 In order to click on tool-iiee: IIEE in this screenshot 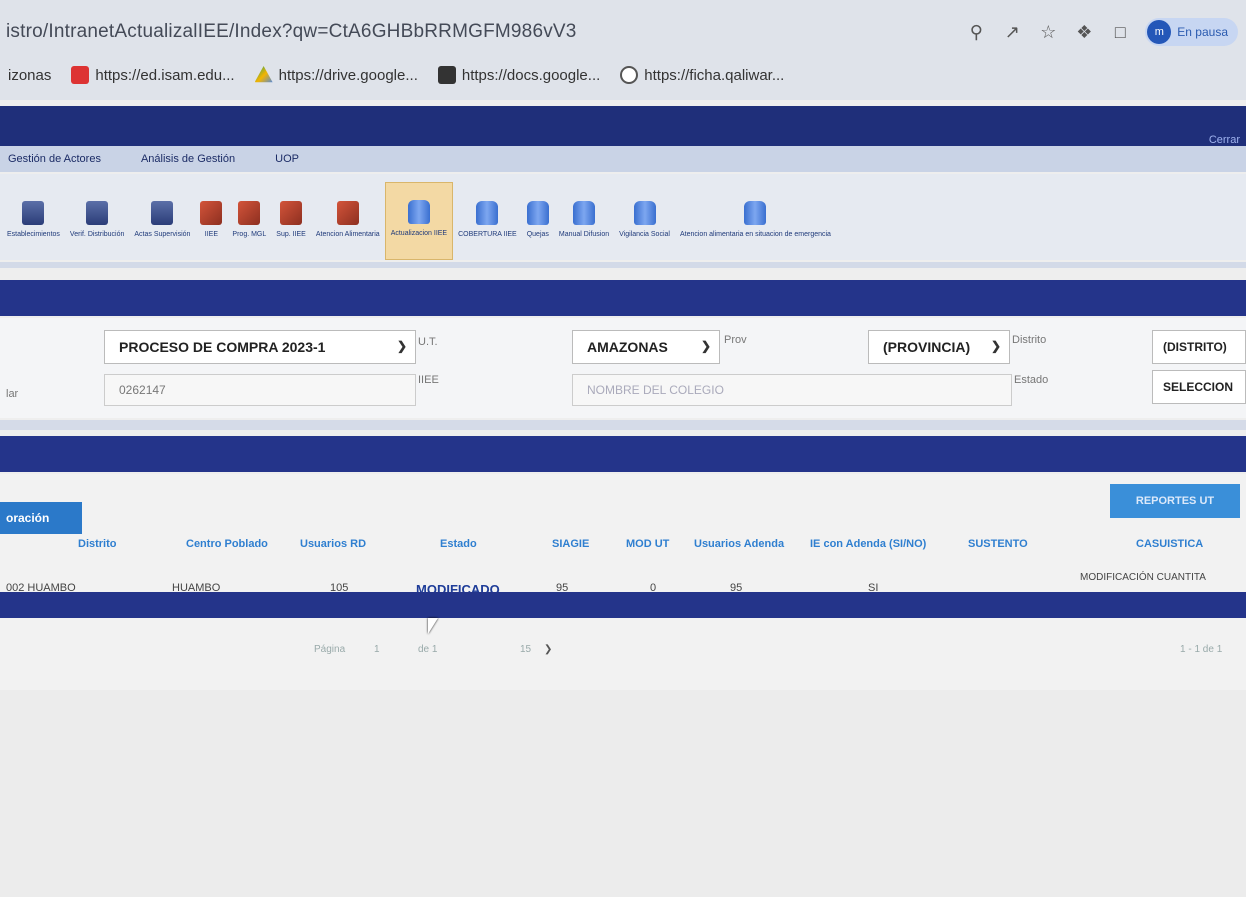, I will do `click(211, 221)`.